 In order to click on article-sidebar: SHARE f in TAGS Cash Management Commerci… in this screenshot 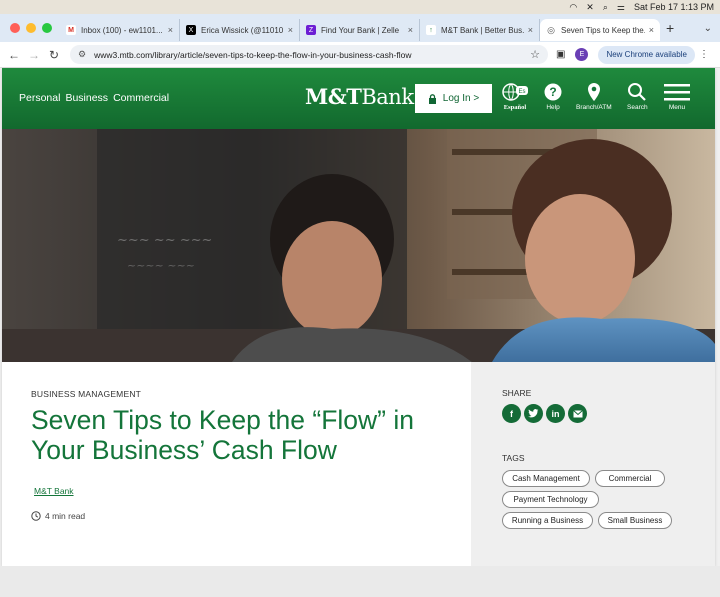, I will do `click(593, 464)`.